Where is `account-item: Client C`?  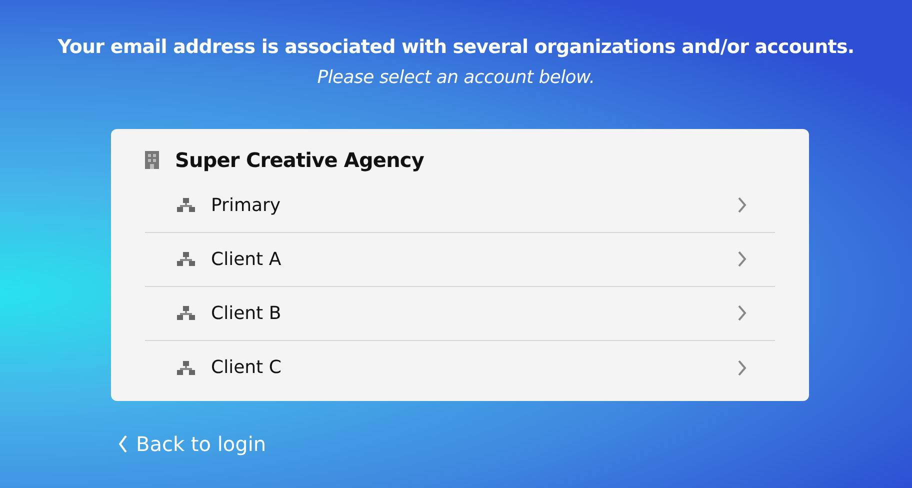
account-item: Client C is located at coordinates (460, 367).